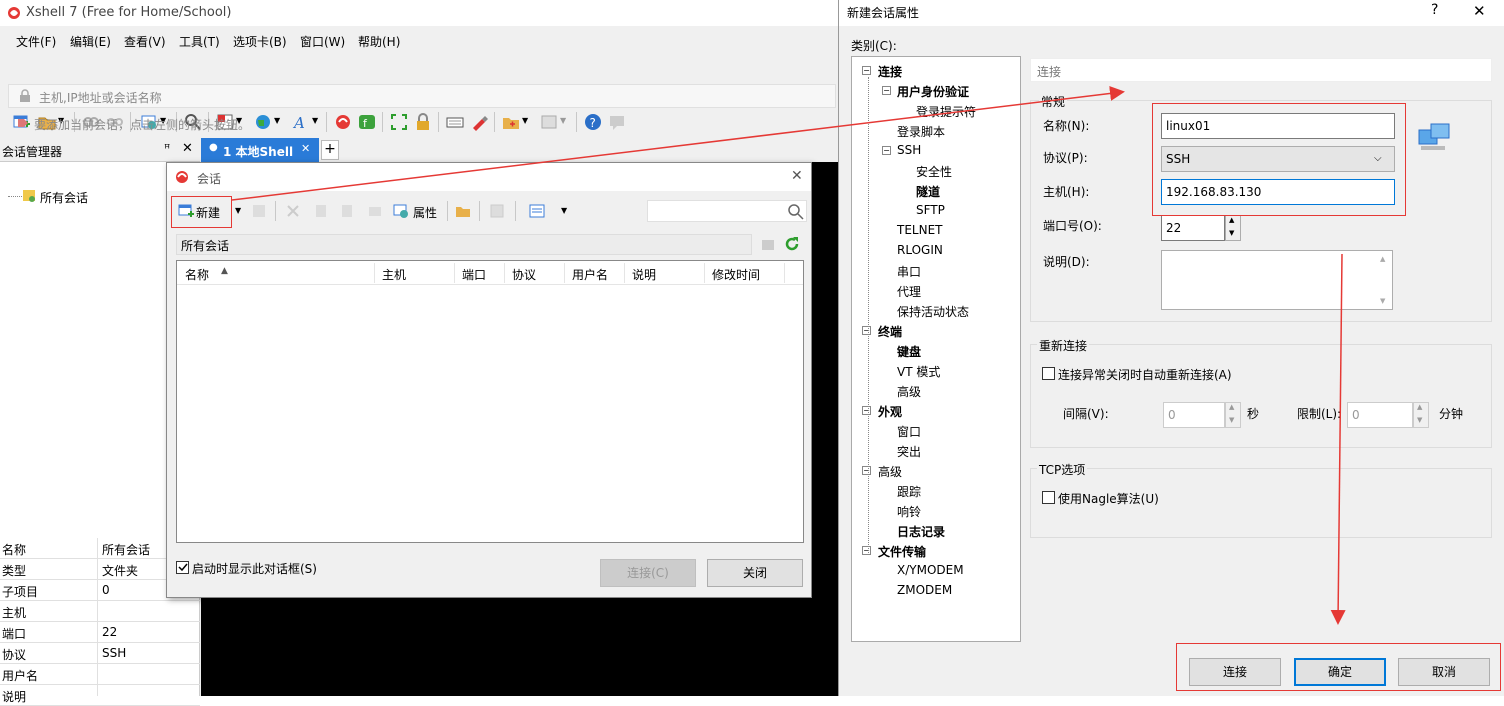 The image size is (1504, 706). What do you see at coordinates (921, 131) in the screenshot?
I see `tree-item: 登录脚本` at bounding box center [921, 131].